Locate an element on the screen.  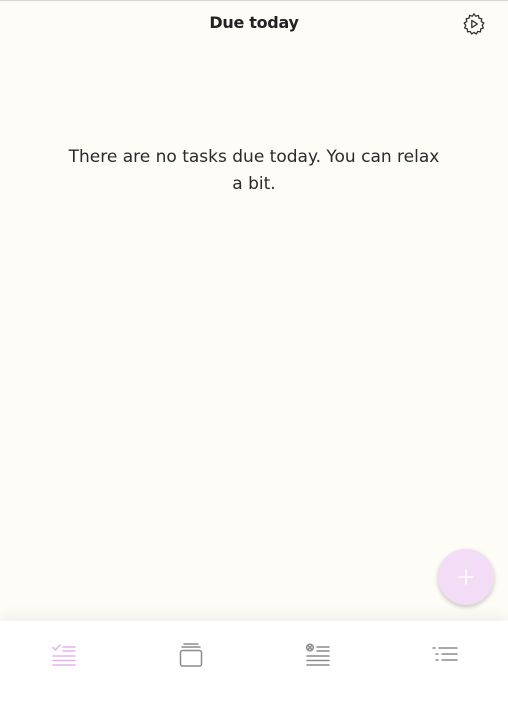
nav-item-due-today is located at coordinates (63, 655).